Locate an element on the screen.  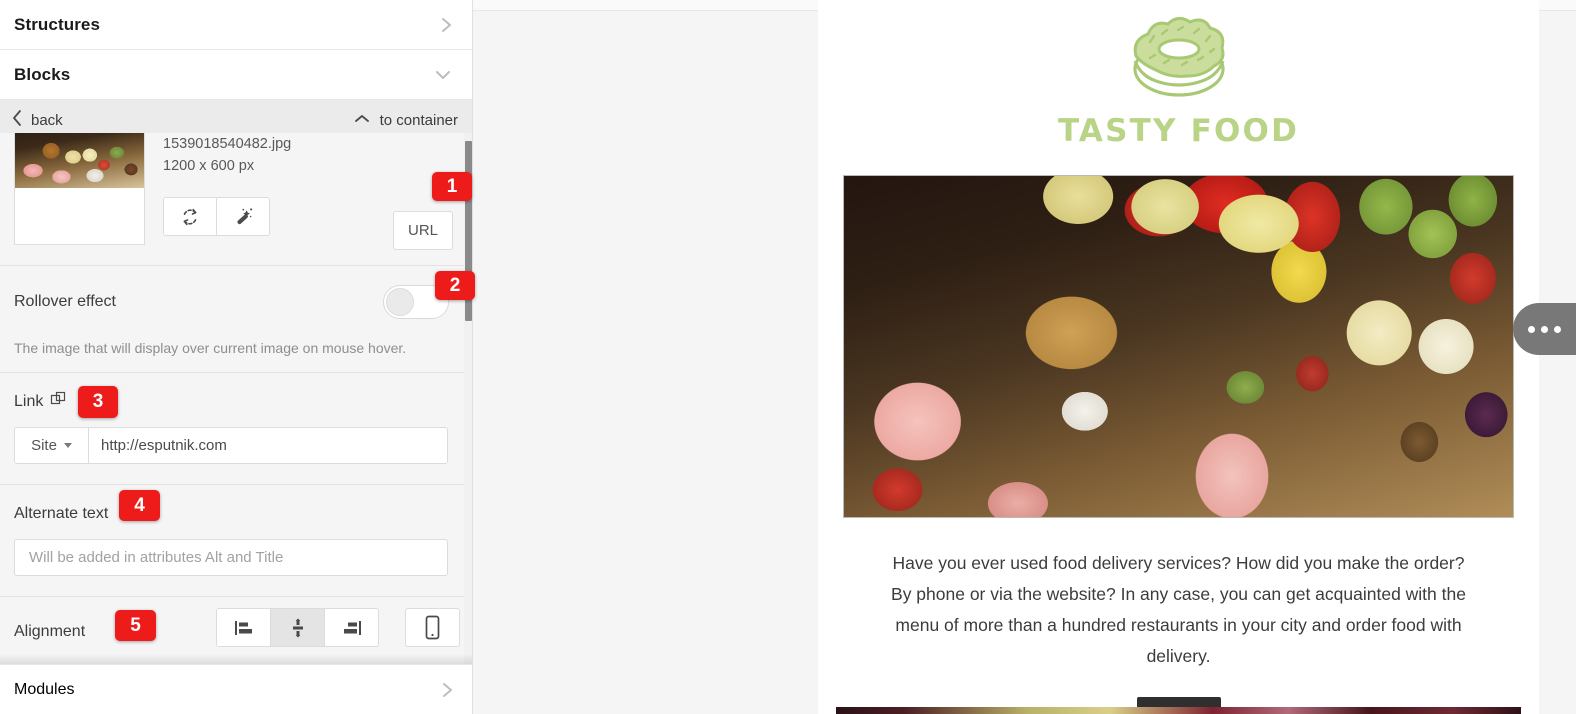
magic-wand-icon is located at coordinates (242, 216).